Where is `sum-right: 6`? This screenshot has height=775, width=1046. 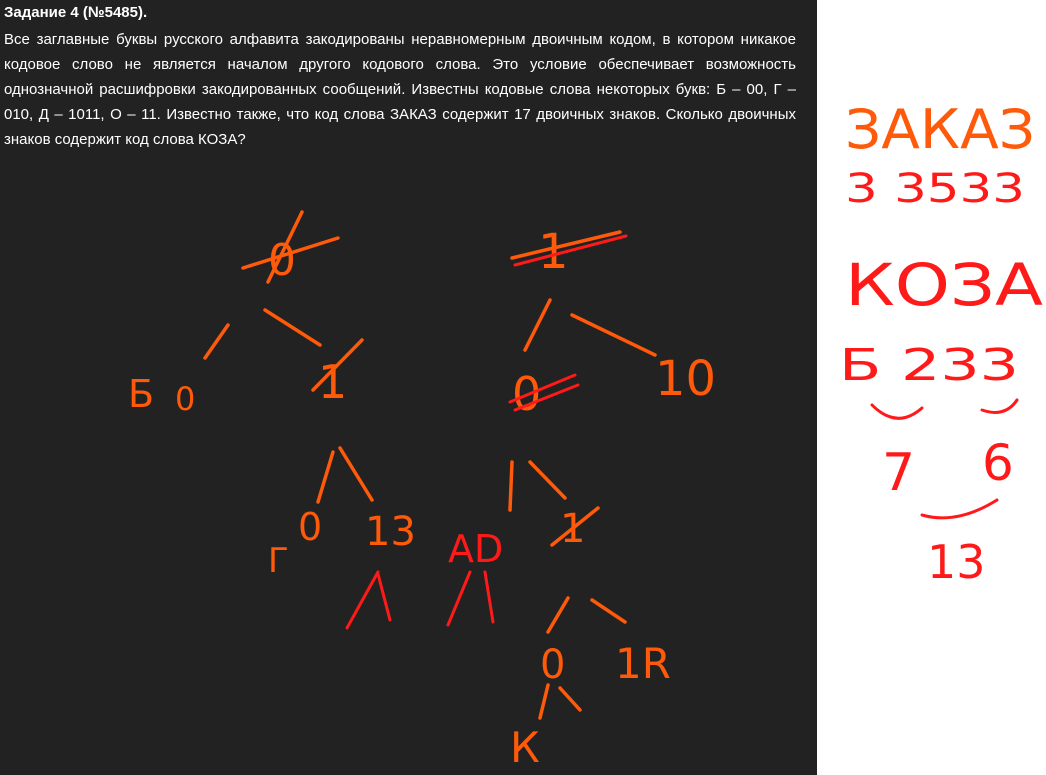 sum-right: 6 is located at coordinates (998, 463).